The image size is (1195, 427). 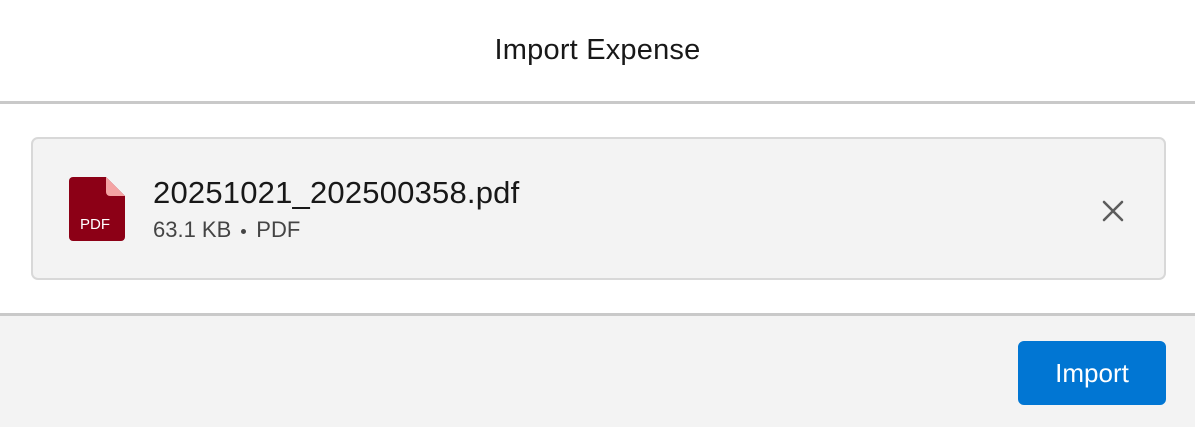 I want to click on close-icon, so click(x=1113, y=211).